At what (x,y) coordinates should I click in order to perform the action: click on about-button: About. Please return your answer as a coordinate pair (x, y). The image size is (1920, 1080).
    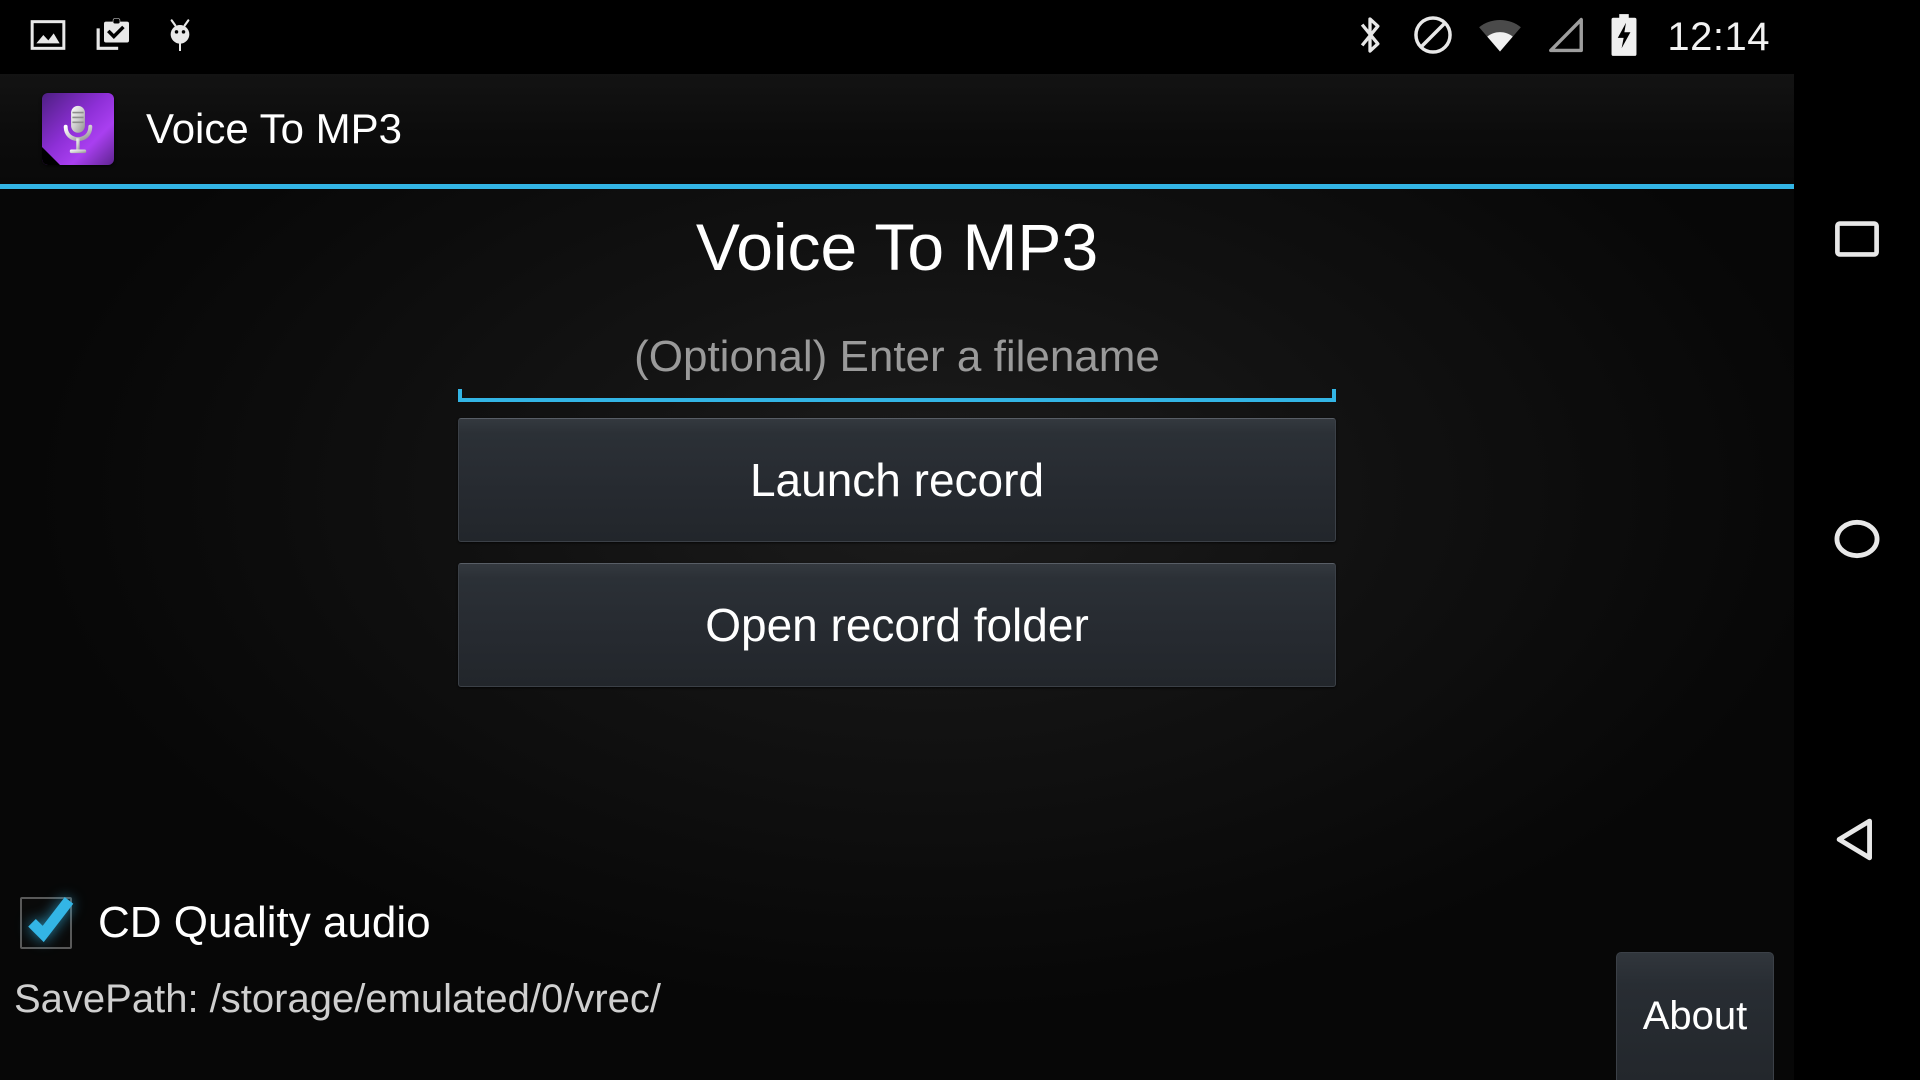
    Looking at the image, I should click on (1695, 1016).